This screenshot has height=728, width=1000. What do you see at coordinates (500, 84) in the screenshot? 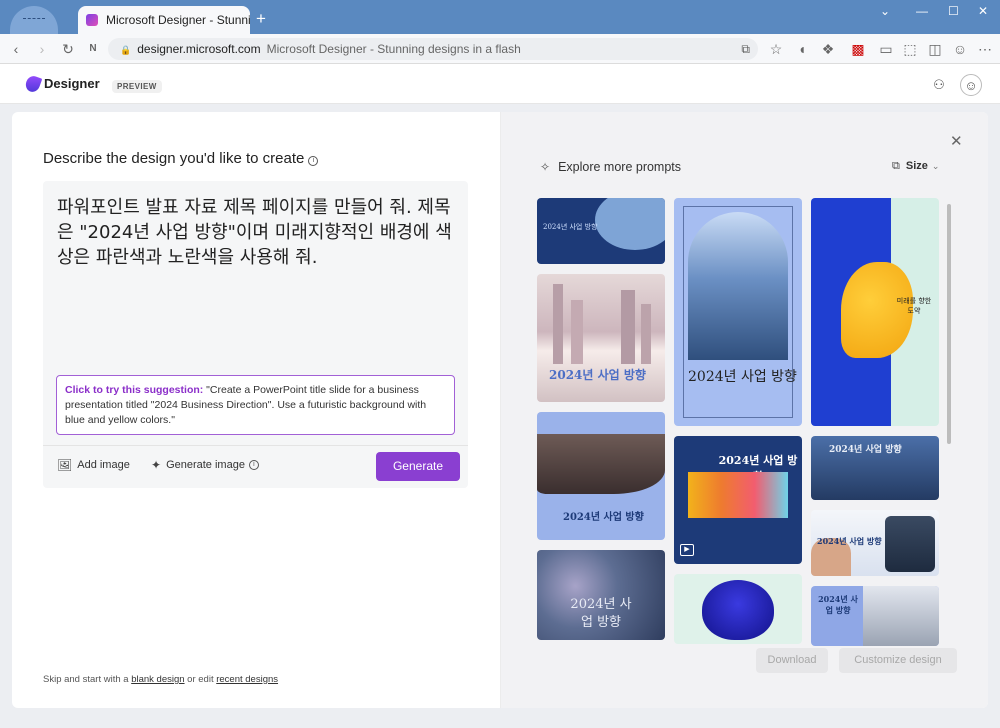
I see `app-header: Designer PREVIEW ⚇ ☺` at bounding box center [500, 84].